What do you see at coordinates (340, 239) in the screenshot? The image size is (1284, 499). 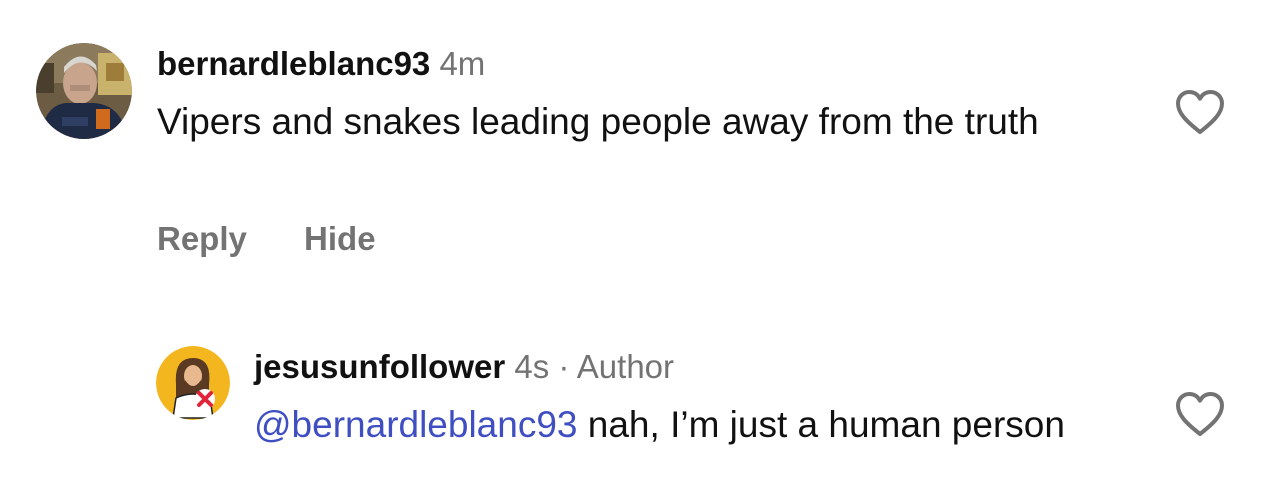 I see `hide-button: Hide` at bounding box center [340, 239].